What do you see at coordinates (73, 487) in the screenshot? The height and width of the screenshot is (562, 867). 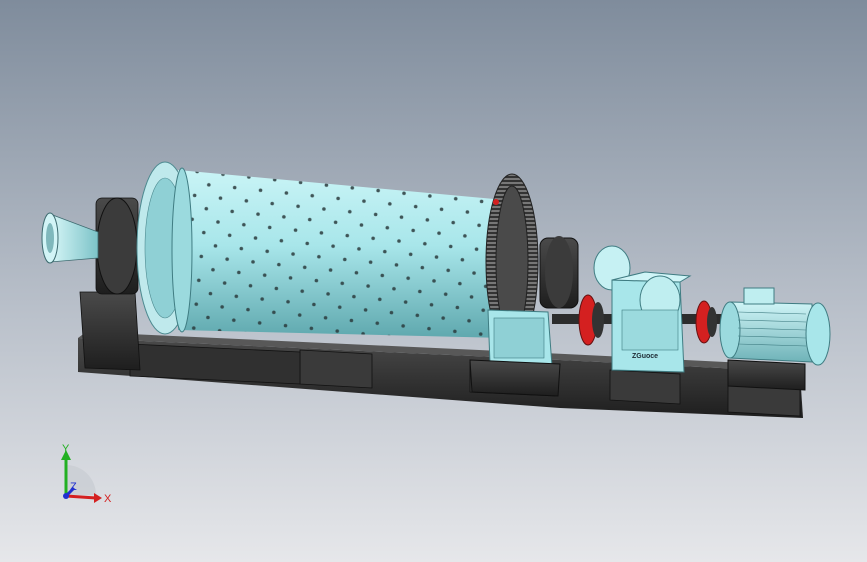 I see `triad-label-z: Z` at bounding box center [73, 487].